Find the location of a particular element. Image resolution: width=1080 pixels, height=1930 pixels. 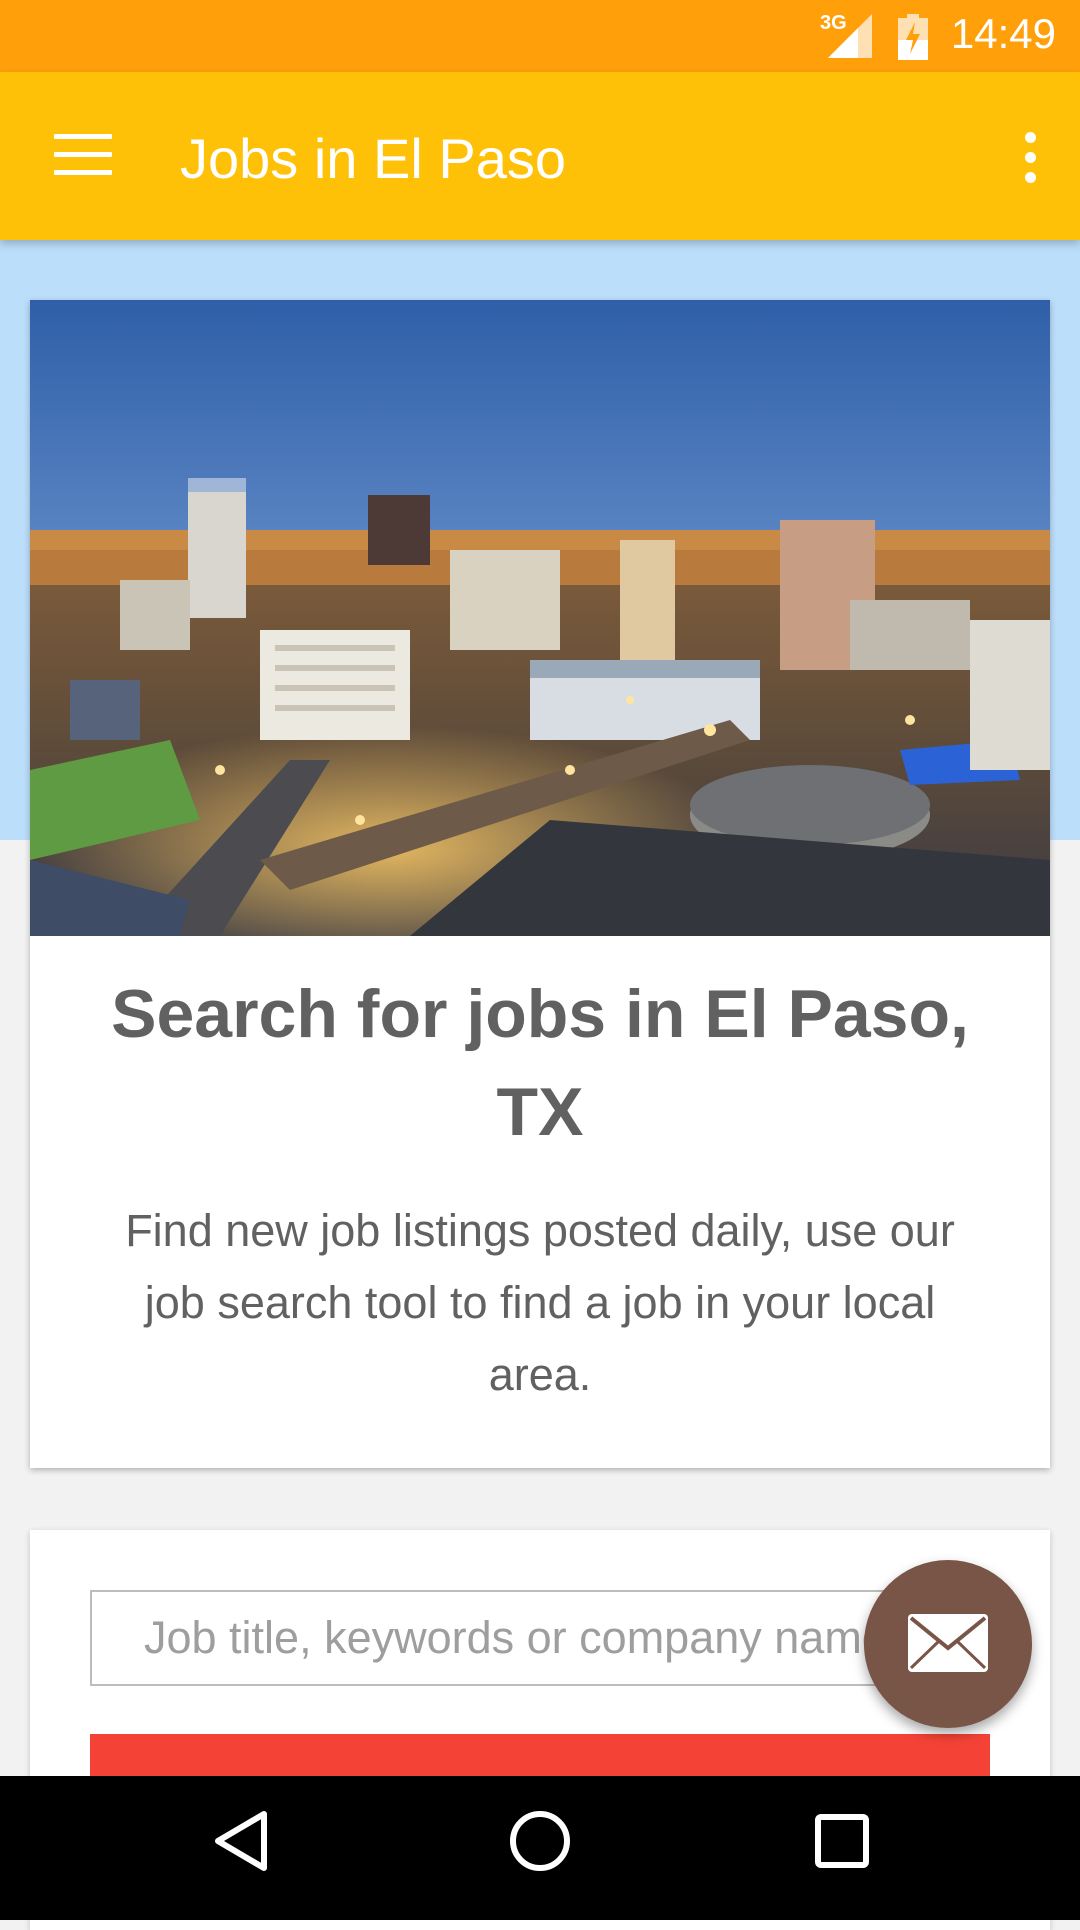

app-title: Jobs in El Paso is located at coordinates (373, 158).